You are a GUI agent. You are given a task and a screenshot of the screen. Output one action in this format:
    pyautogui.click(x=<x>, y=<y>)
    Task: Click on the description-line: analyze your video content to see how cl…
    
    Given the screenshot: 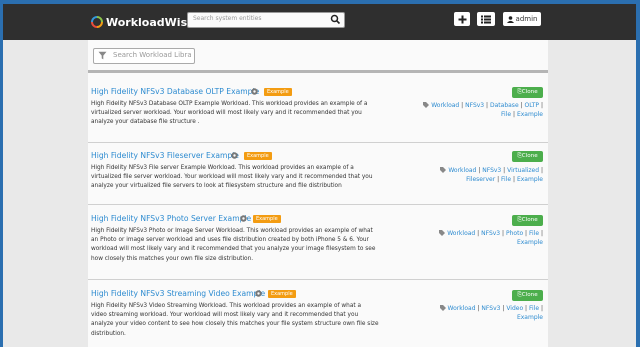 What is the action you would take?
    pyautogui.click(x=235, y=324)
    